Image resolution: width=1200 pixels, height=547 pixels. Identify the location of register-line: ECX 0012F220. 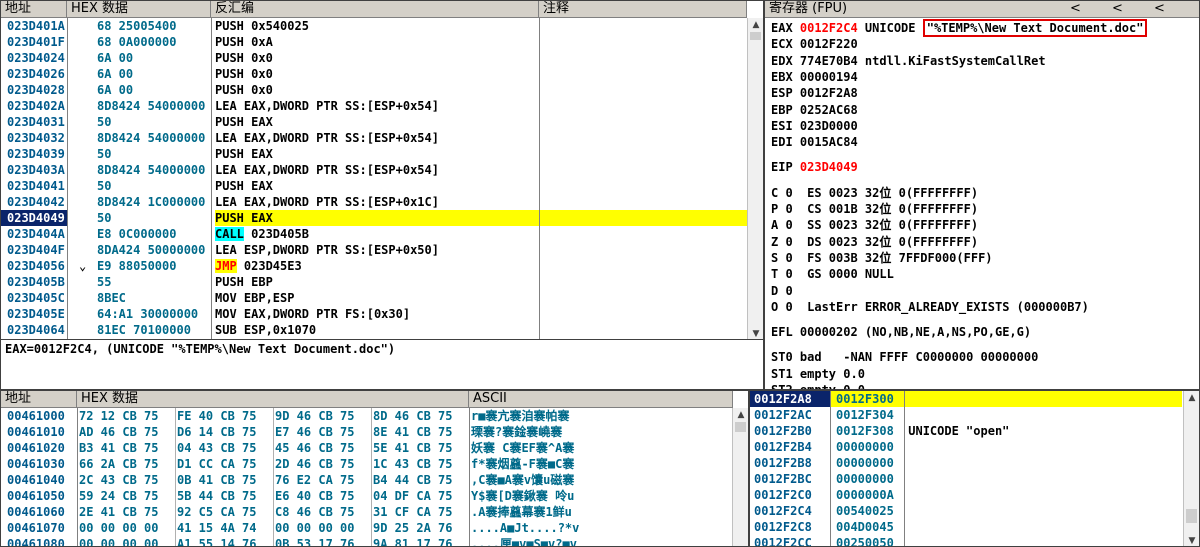
(814, 44).